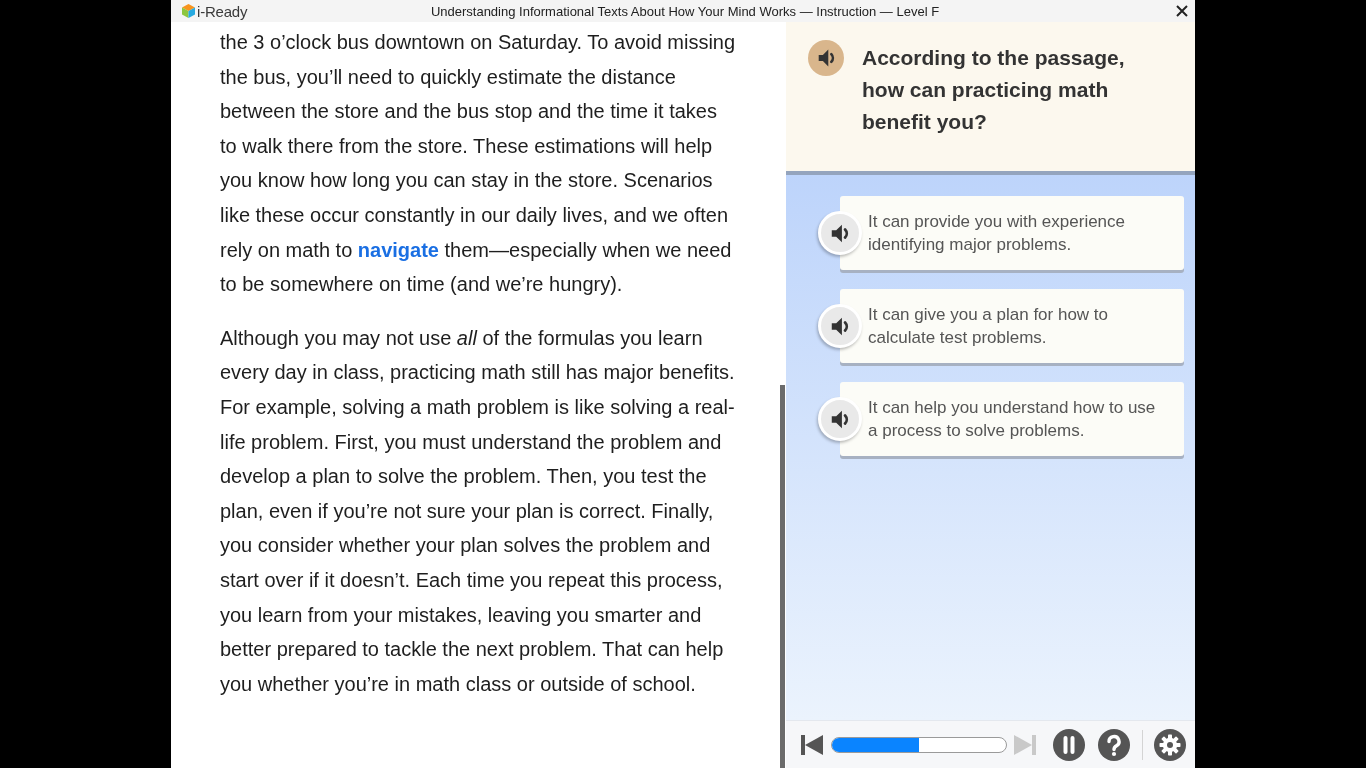  I want to click on pause-icon, so click(1069, 744).